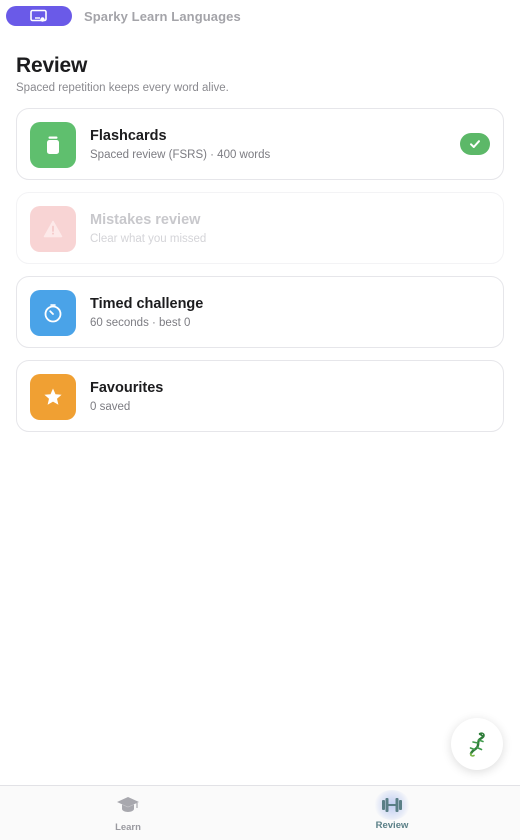 This screenshot has width=520, height=840. What do you see at coordinates (180, 155) in the screenshot?
I see `card-subtitle: Spaced review (FSRS) · 400 words` at bounding box center [180, 155].